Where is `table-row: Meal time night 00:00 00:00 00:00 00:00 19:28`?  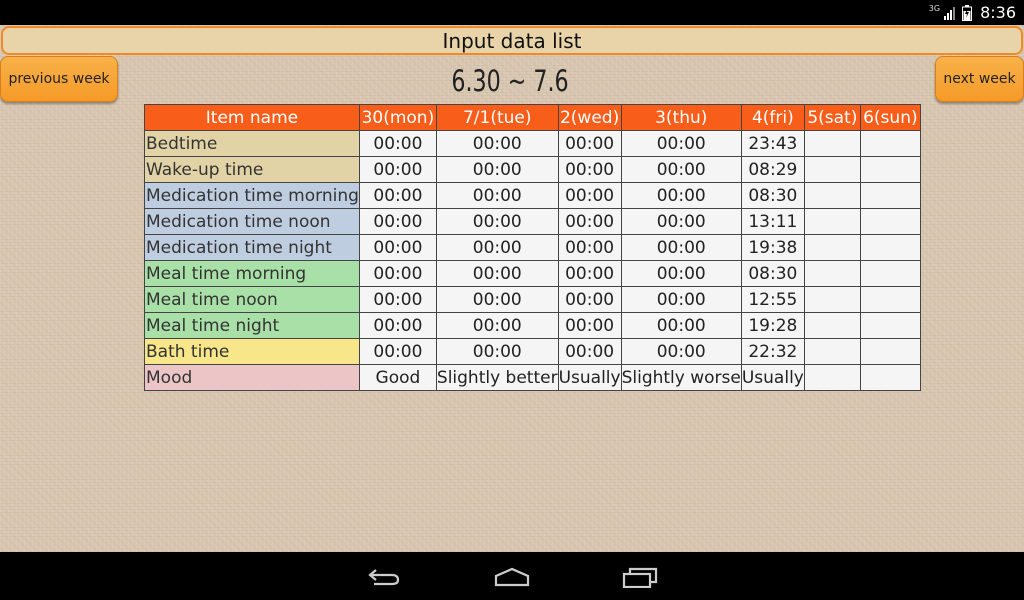
table-row: Meal time night 00:00 00:00 00:00 00:00 19:28 is located at coordinates (532, 325).